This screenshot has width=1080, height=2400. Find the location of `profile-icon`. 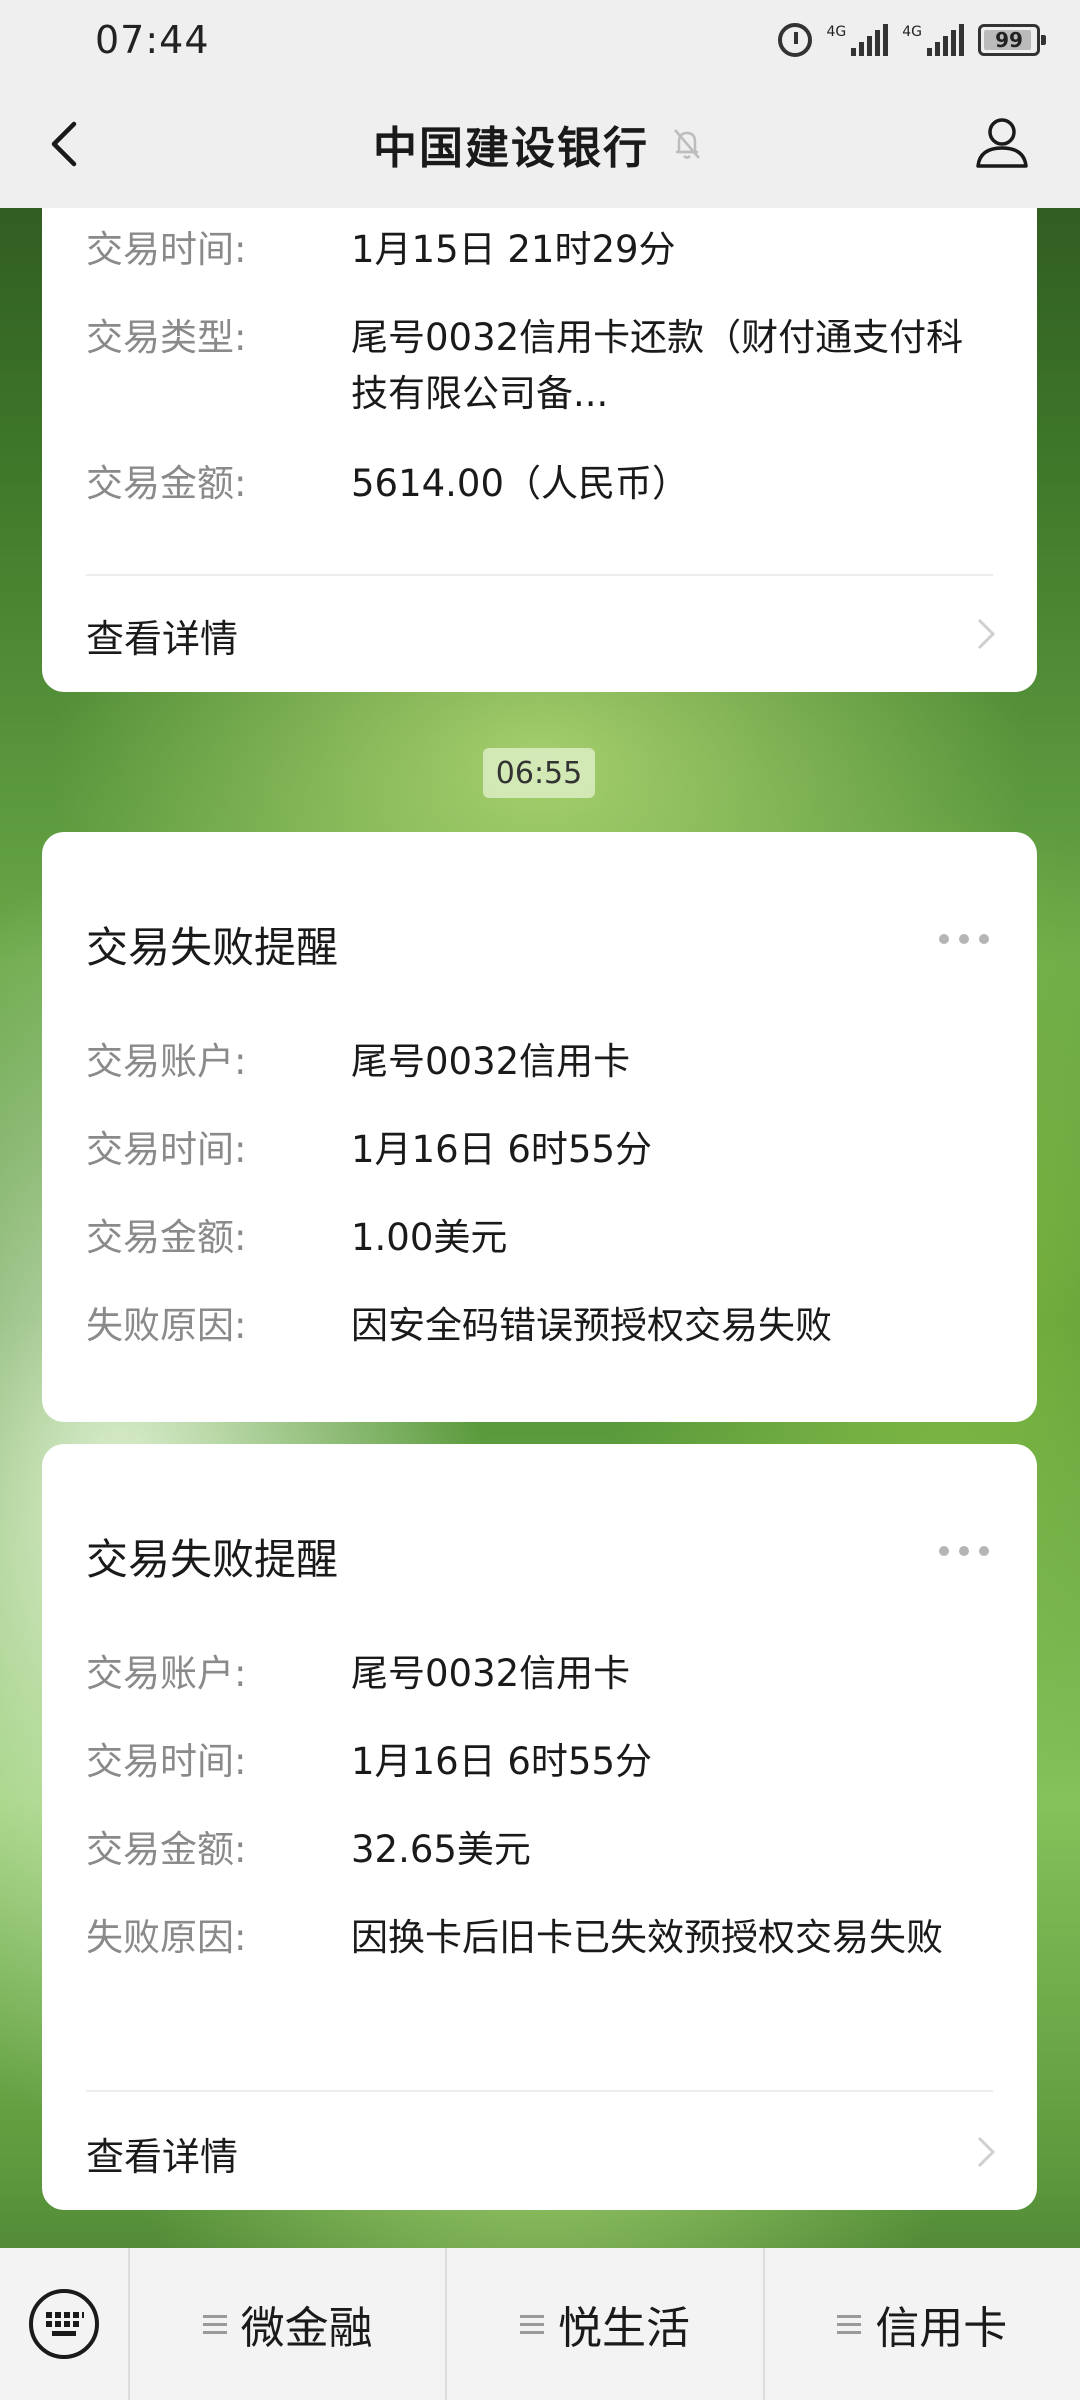

profile-icon is located at coordinates (1002, 142).